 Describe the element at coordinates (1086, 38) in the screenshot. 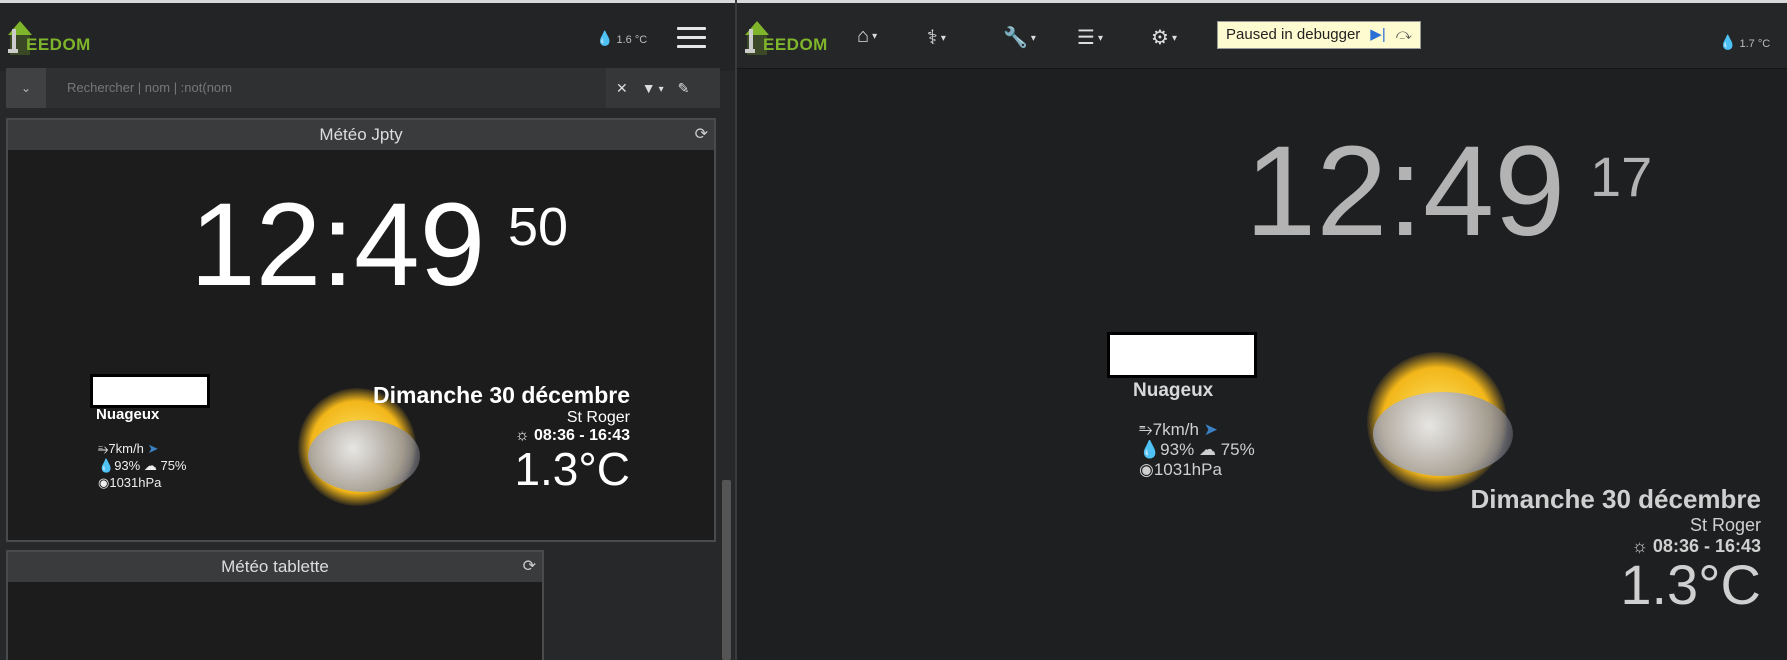

I see `tasks-icon: ☰` at that location.